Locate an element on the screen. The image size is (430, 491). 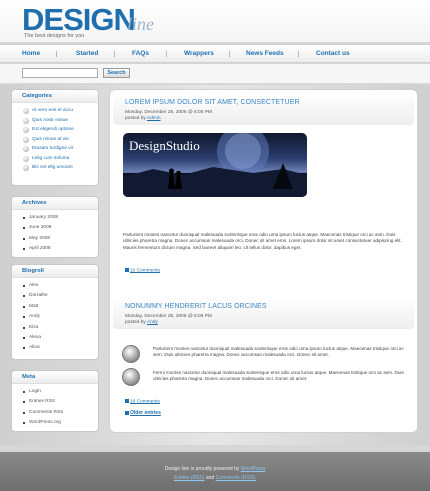
blogroll-item: Elza is located at coordinates (60, 328).